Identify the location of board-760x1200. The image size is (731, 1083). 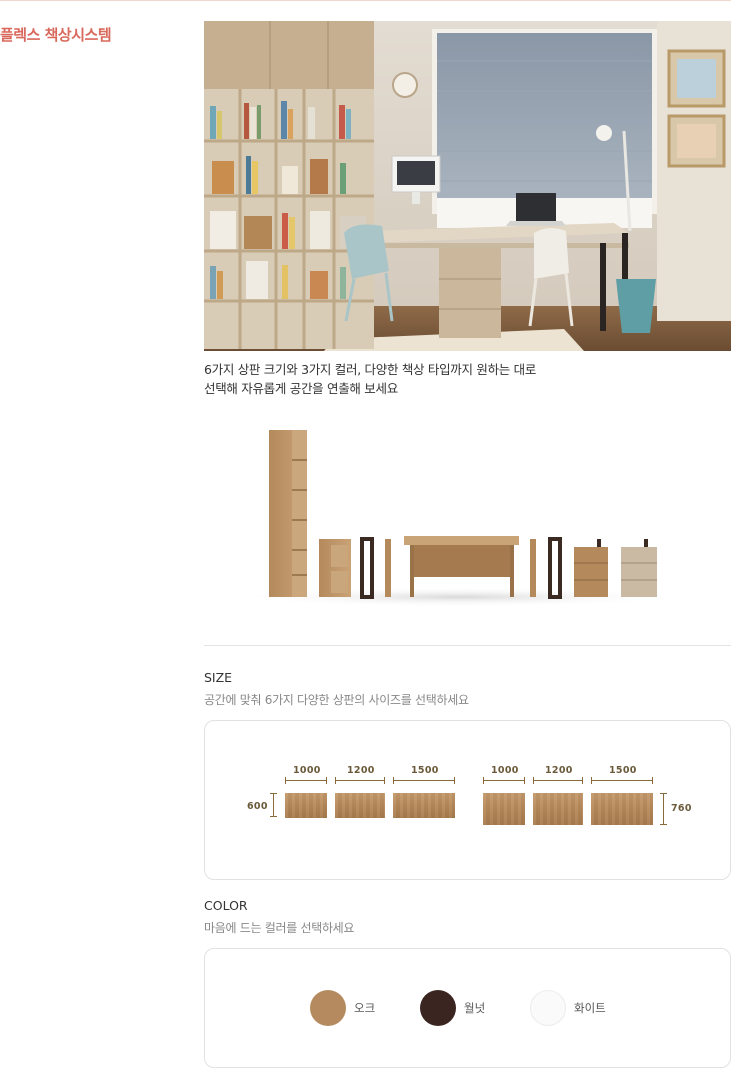
(558, 809).